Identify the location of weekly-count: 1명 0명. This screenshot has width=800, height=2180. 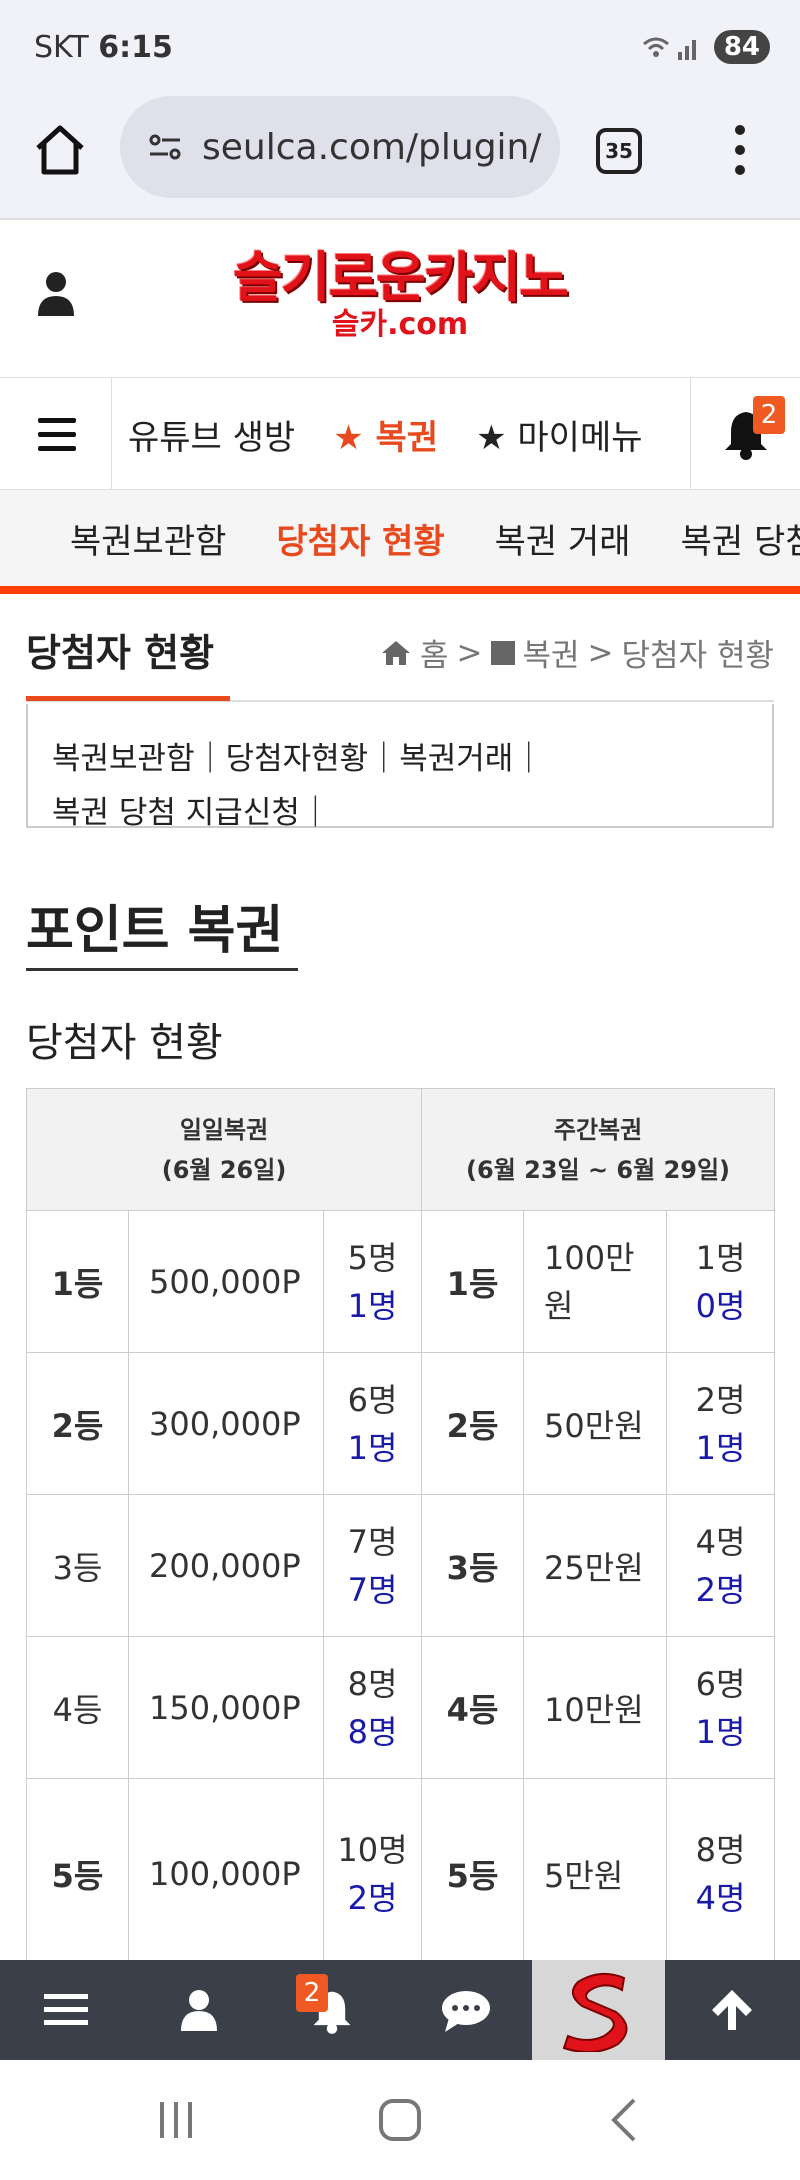
(721, 1281).